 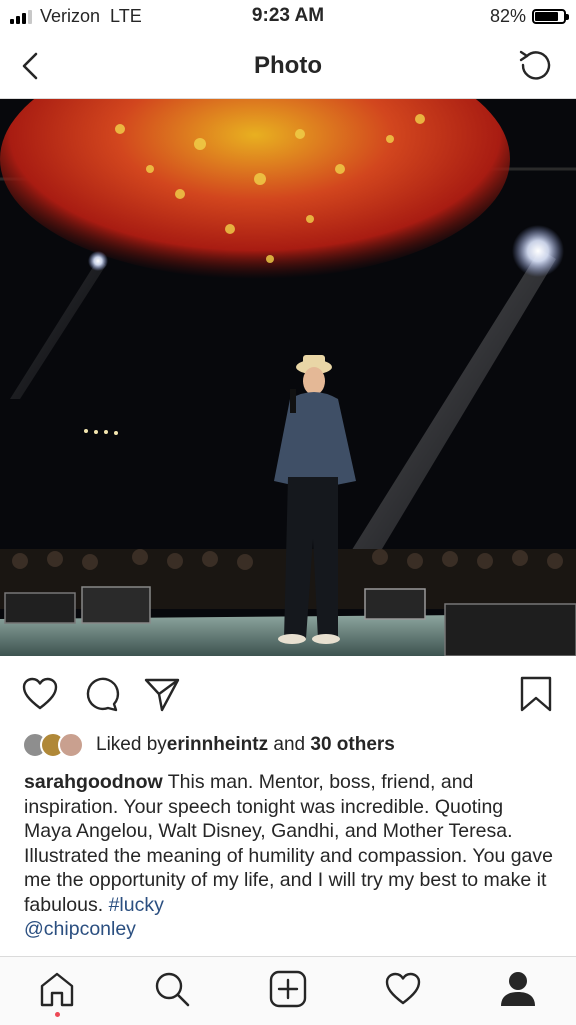 I want to click on status-bar: Verizon LTE 9:23 AM 82%, so click(x=288, y=17).